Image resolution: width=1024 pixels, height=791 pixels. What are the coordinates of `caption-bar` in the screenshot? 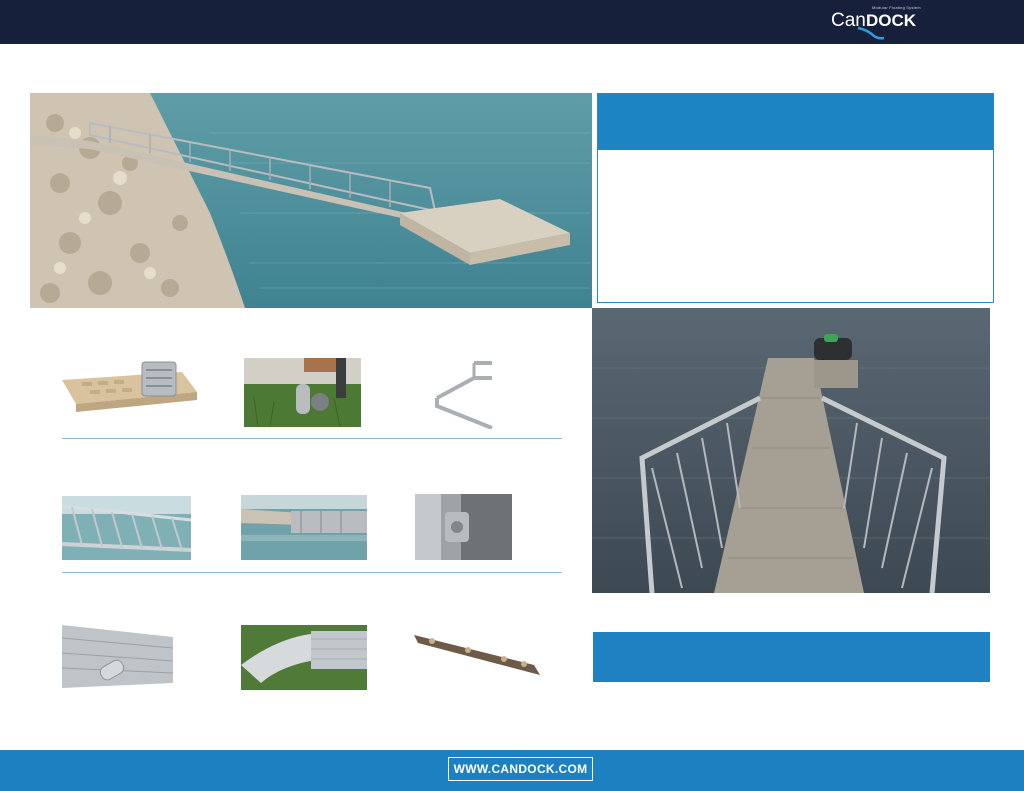 It's located at (791, 657).